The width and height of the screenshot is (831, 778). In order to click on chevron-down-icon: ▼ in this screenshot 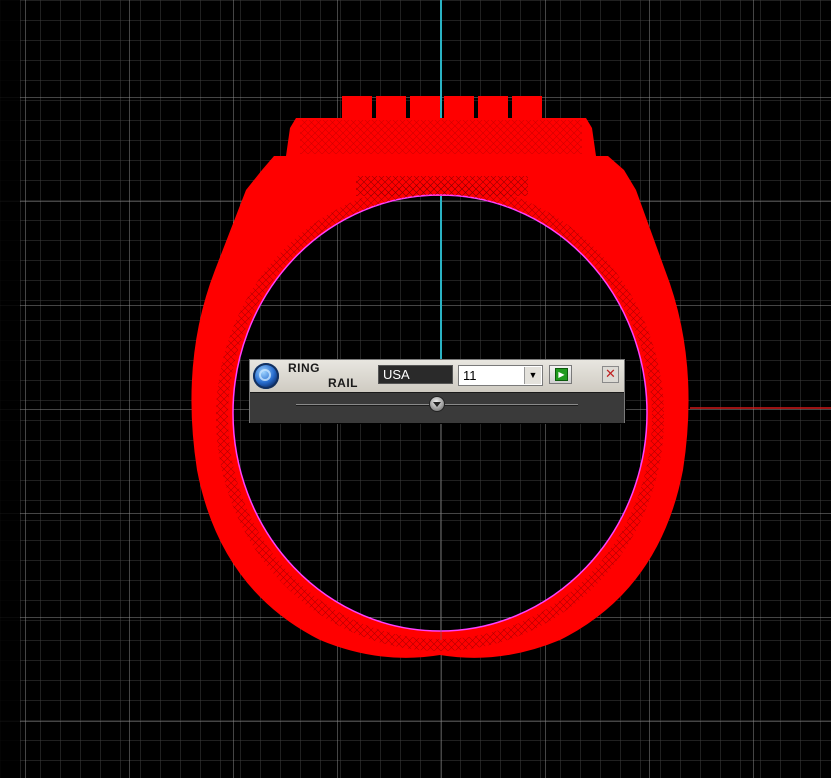, I will do `click(532, 375)`.